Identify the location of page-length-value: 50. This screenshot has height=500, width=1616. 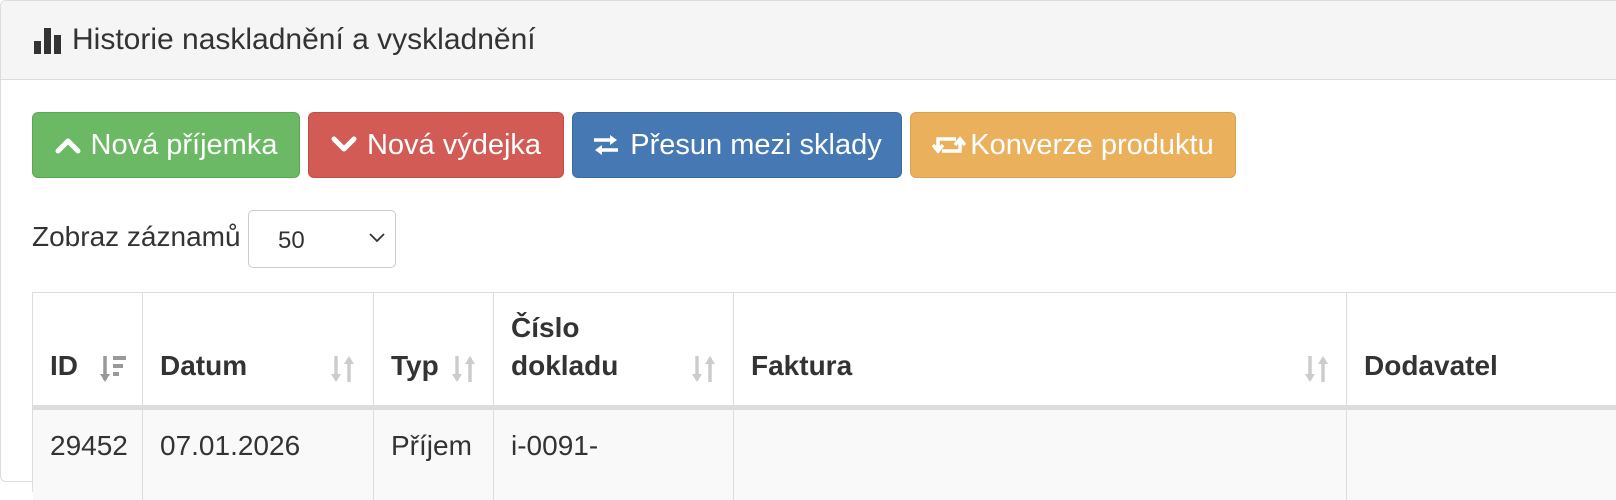
(291, 240).